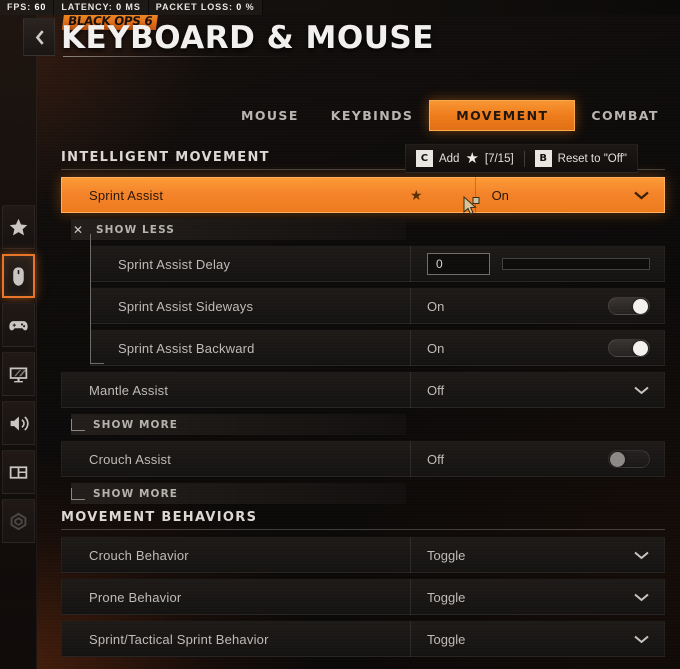 This screenshot has height=669, width=680. What do you see at coordinates (87, 7) in the screenshot?
I see `latency-label: LATENCY:` at bounding box center [87, 7].